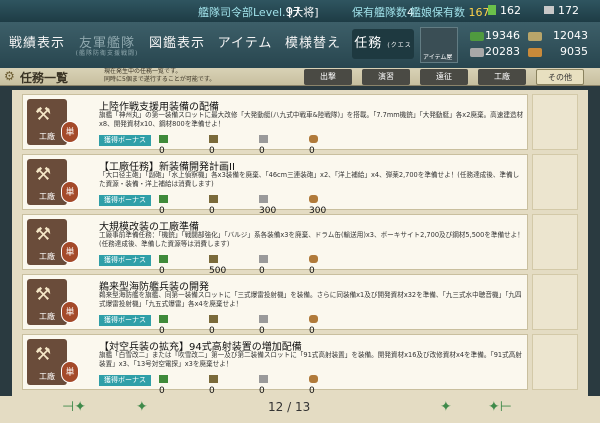 The image size is (600, 423). Describe the element at coordinates (312, 391) in the screenshot. I see `reward-bauxite-value: 0` at that location.